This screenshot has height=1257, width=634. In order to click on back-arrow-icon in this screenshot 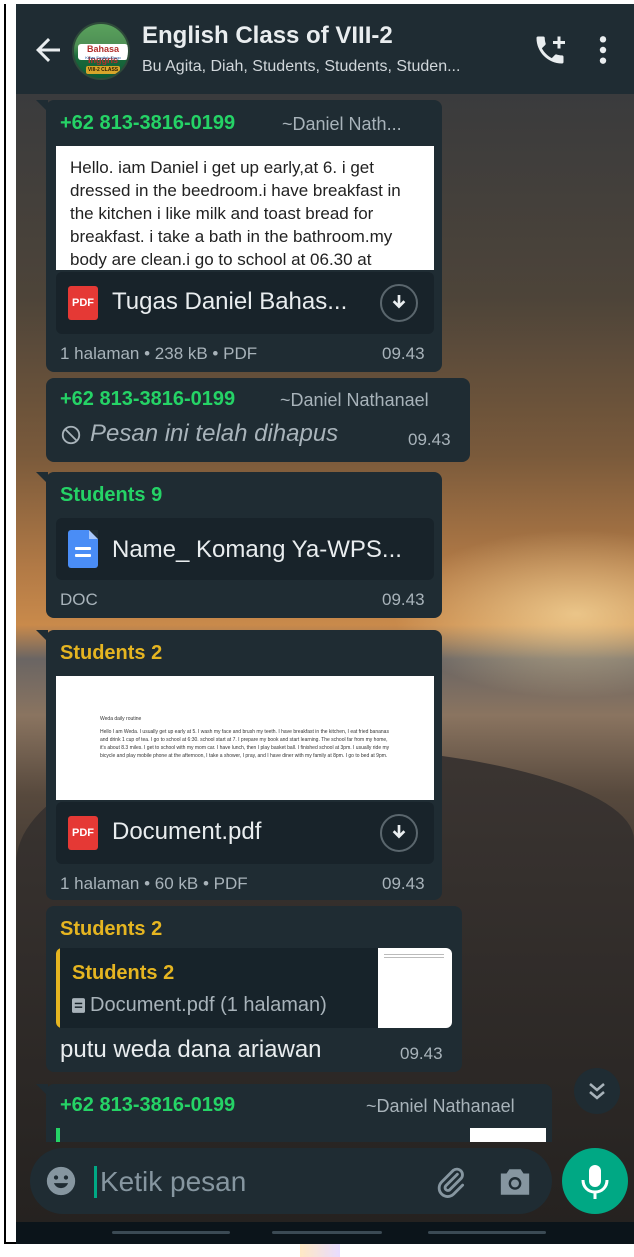, I will do `click(48, 50)`.